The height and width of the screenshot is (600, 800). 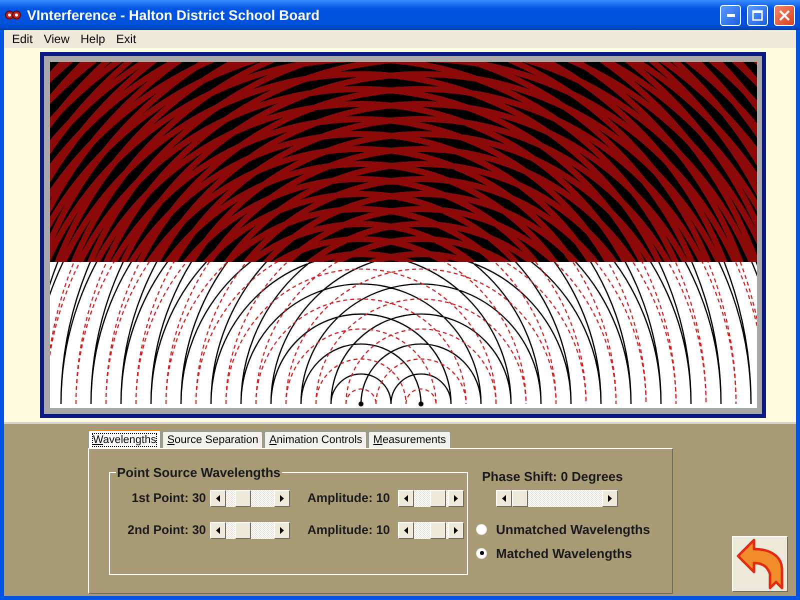 What do you see at coordinates (58, 39) in the screenshot?
I see `menu-item: View` at bounding box center [58, 39].